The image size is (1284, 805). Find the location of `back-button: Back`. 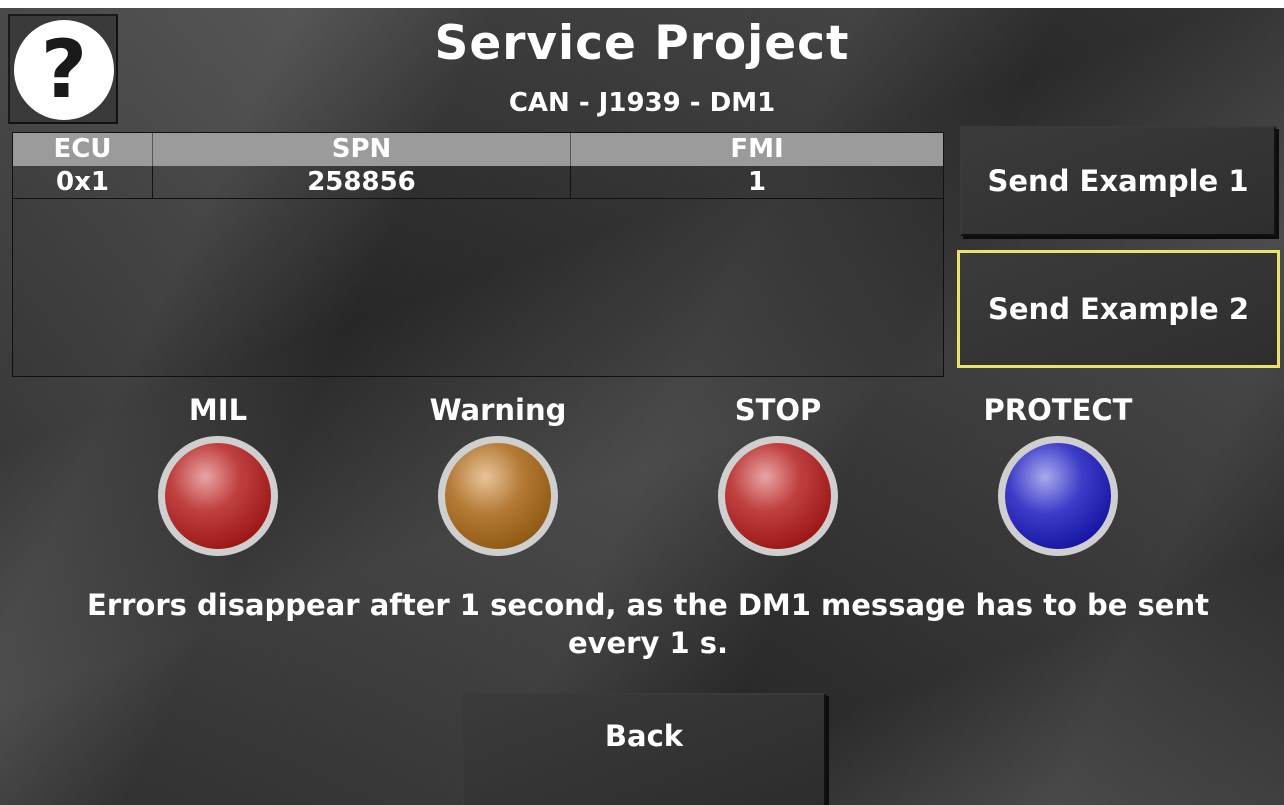

back-button: Back is located at coordinates (644, 749).